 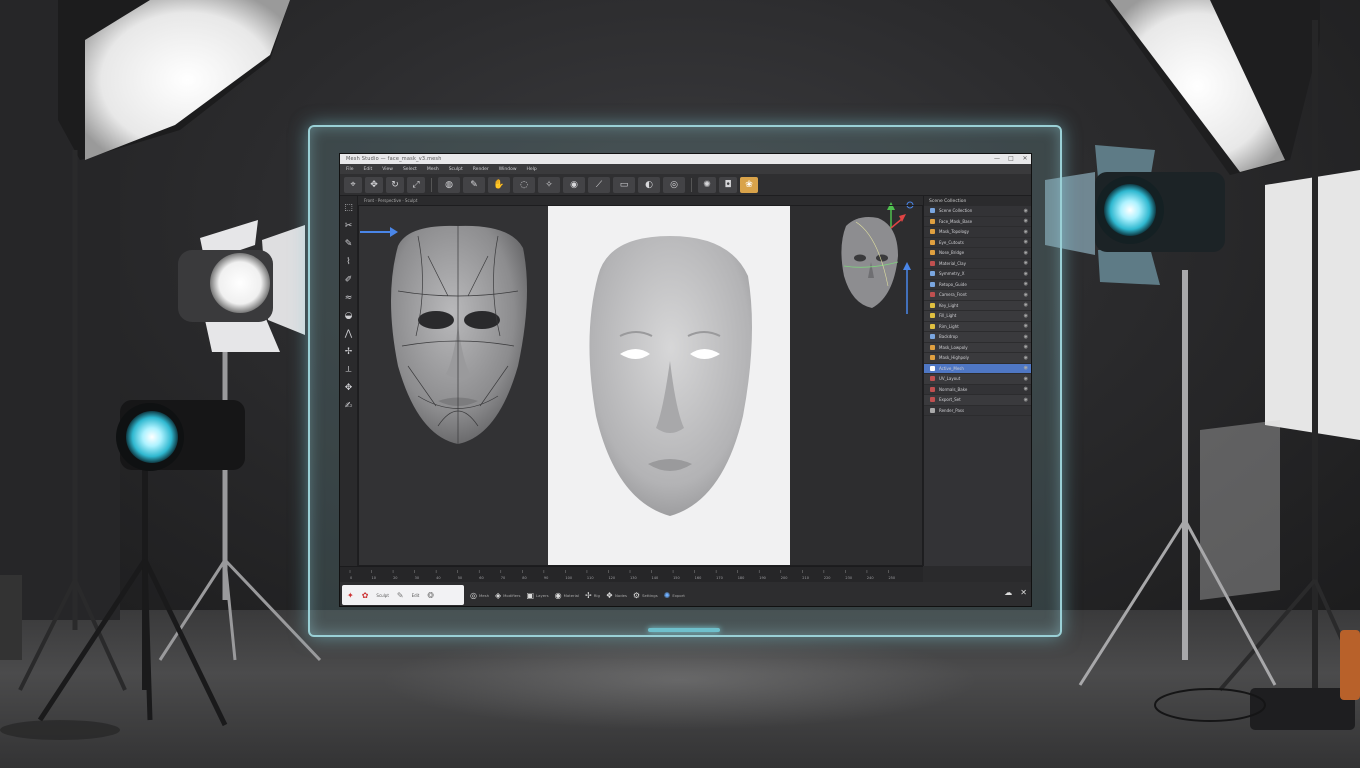 What do you see at coordinates (599, 184) in the screenshot?
I see `crease-icon: ⟋` at bounding box center [599, 184].